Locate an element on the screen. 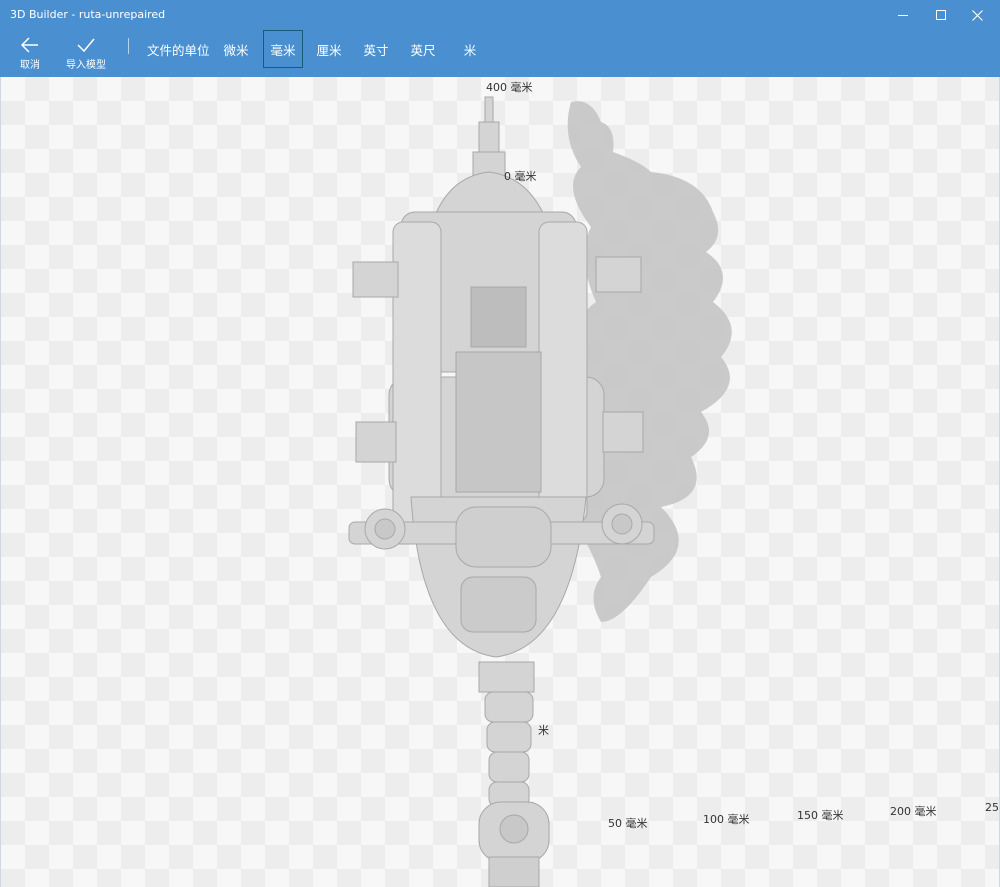 Image resolution: width=1000 pixels, height=887 pixels. scale-label: 200 毫米 is located at coordinates (913, 811).